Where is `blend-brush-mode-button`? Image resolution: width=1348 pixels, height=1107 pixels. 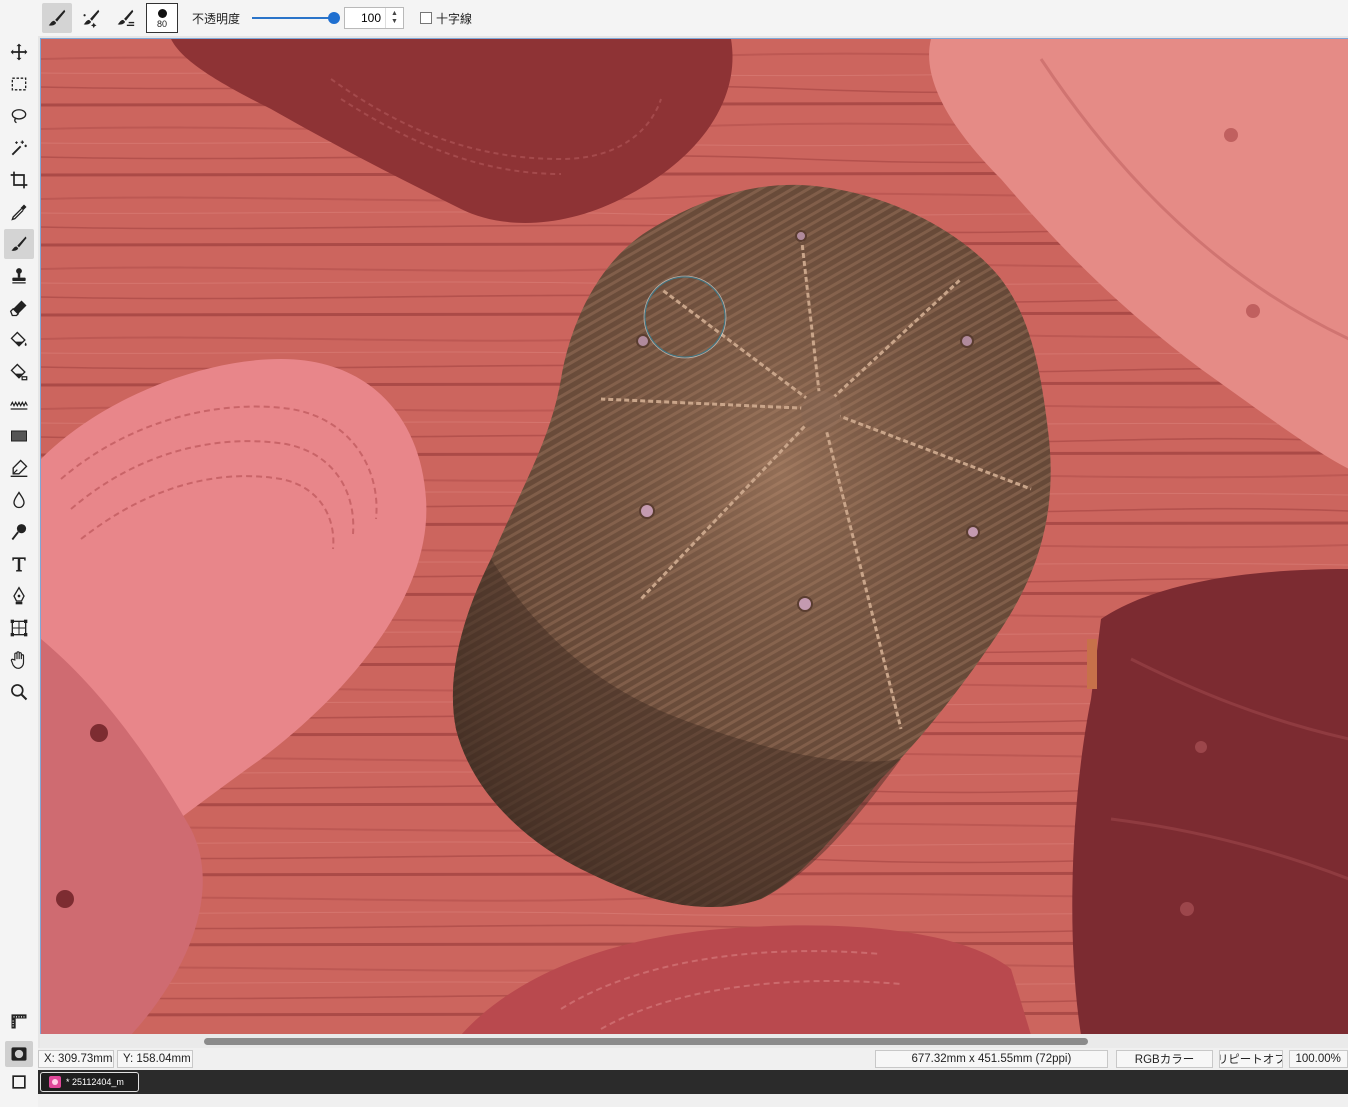 blend-brush-mode-button is located at coordinates (125, 18).